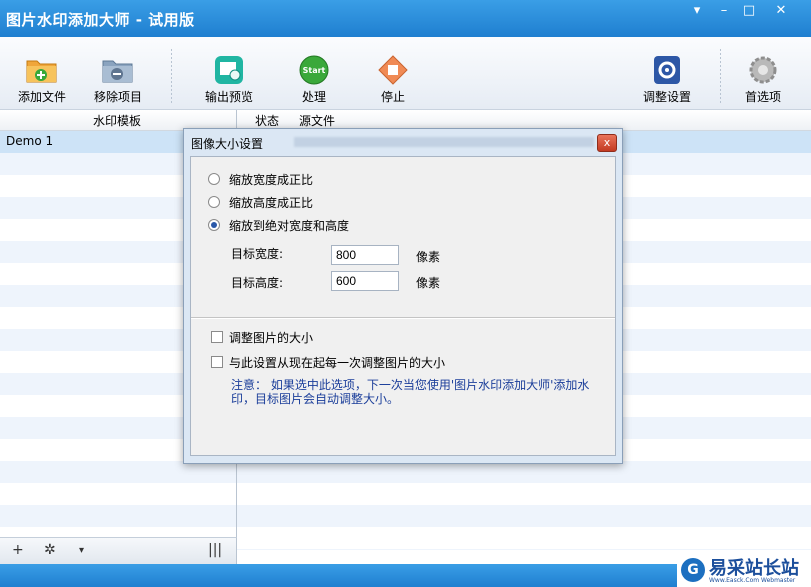  Describe the element at coordinates (749, 11) in the screenshot. I see `maximize-button: □` at that location.